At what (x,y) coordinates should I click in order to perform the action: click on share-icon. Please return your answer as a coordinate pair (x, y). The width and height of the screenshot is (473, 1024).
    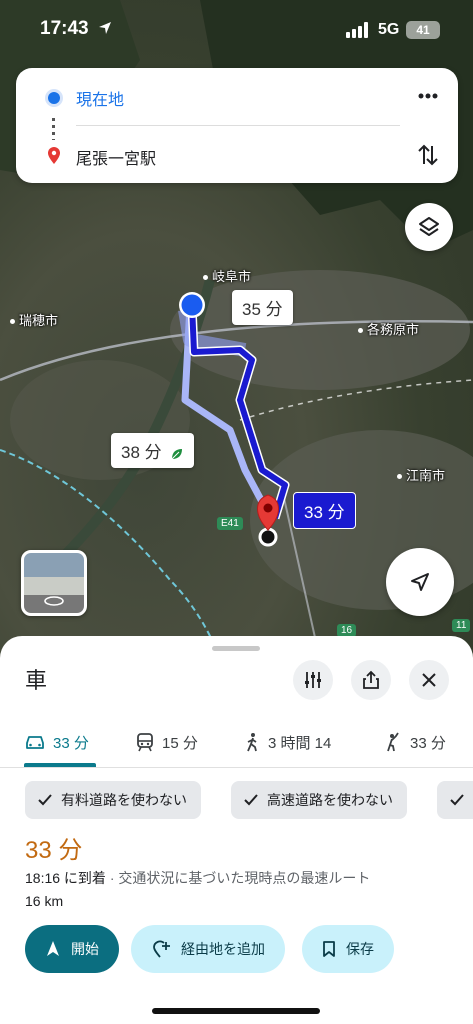
    Looking at the image, I should click on (371, 679).